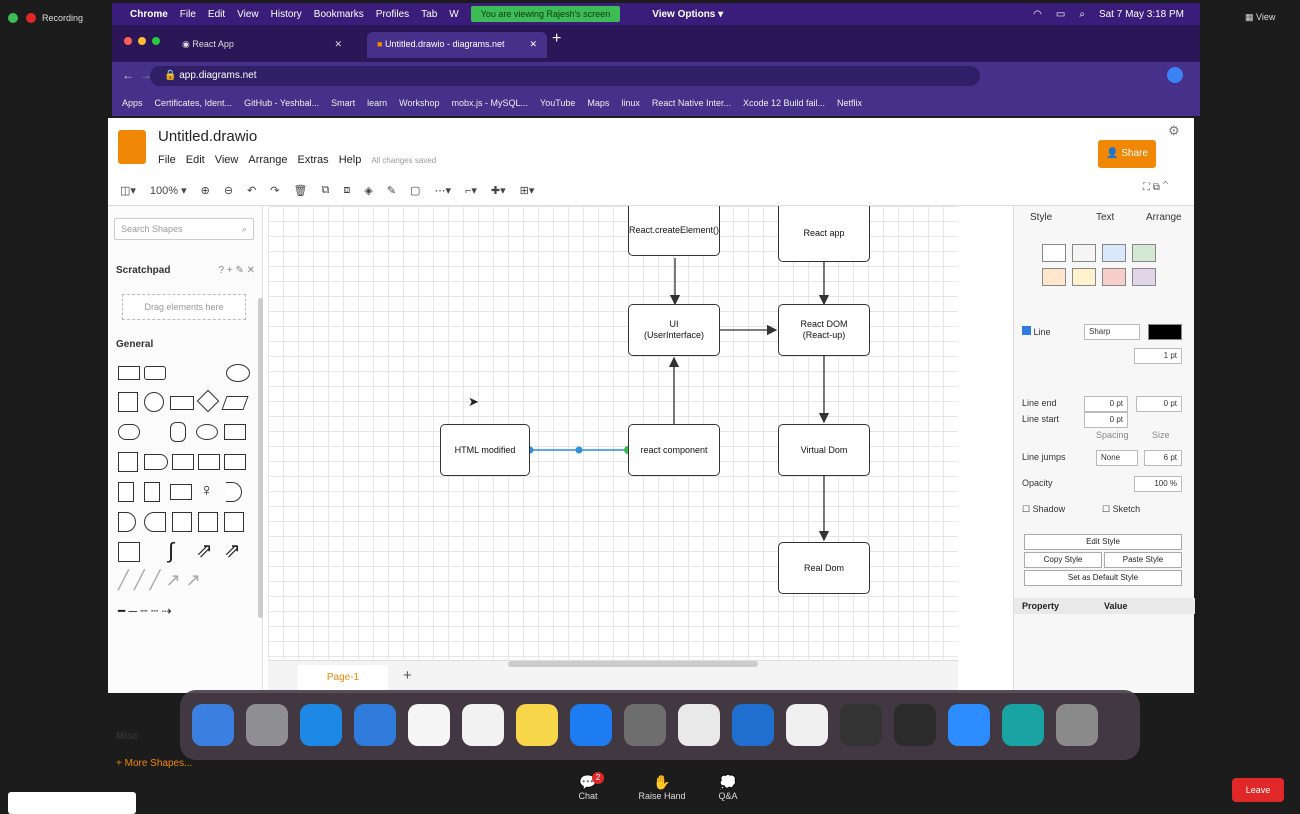 Image resolution: width=1300 pixels, height=814 pixels. Describe the element at coordinates (185, 345) in the screenshot. I see `general-section-header: General` at that location.